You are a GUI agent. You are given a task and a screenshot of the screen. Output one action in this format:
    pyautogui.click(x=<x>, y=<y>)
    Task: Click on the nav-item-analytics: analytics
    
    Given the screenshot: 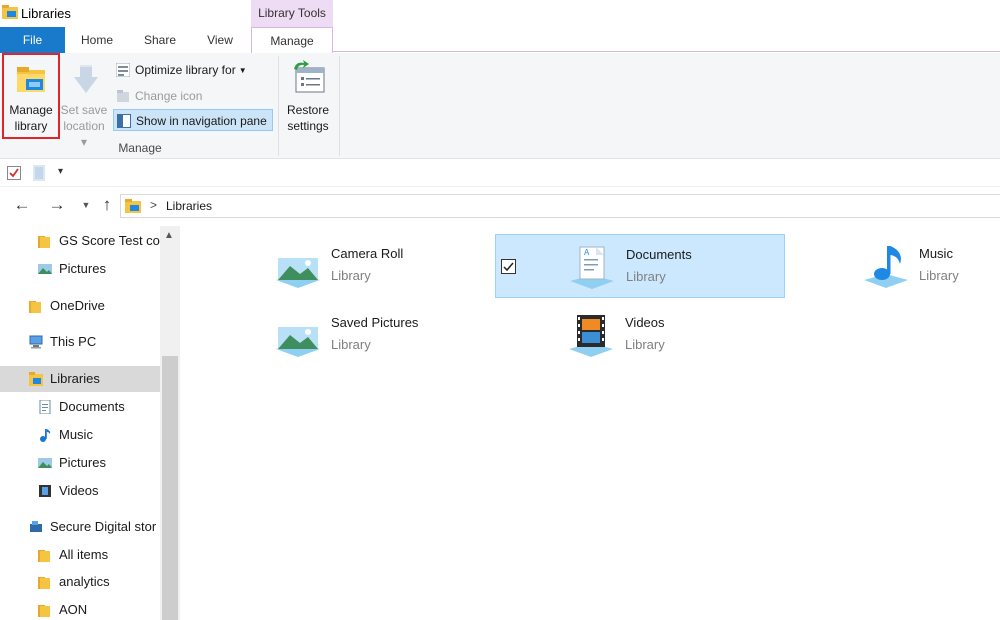 What is the action you would take?
    pyautogui.click(x=80, y=582)
    